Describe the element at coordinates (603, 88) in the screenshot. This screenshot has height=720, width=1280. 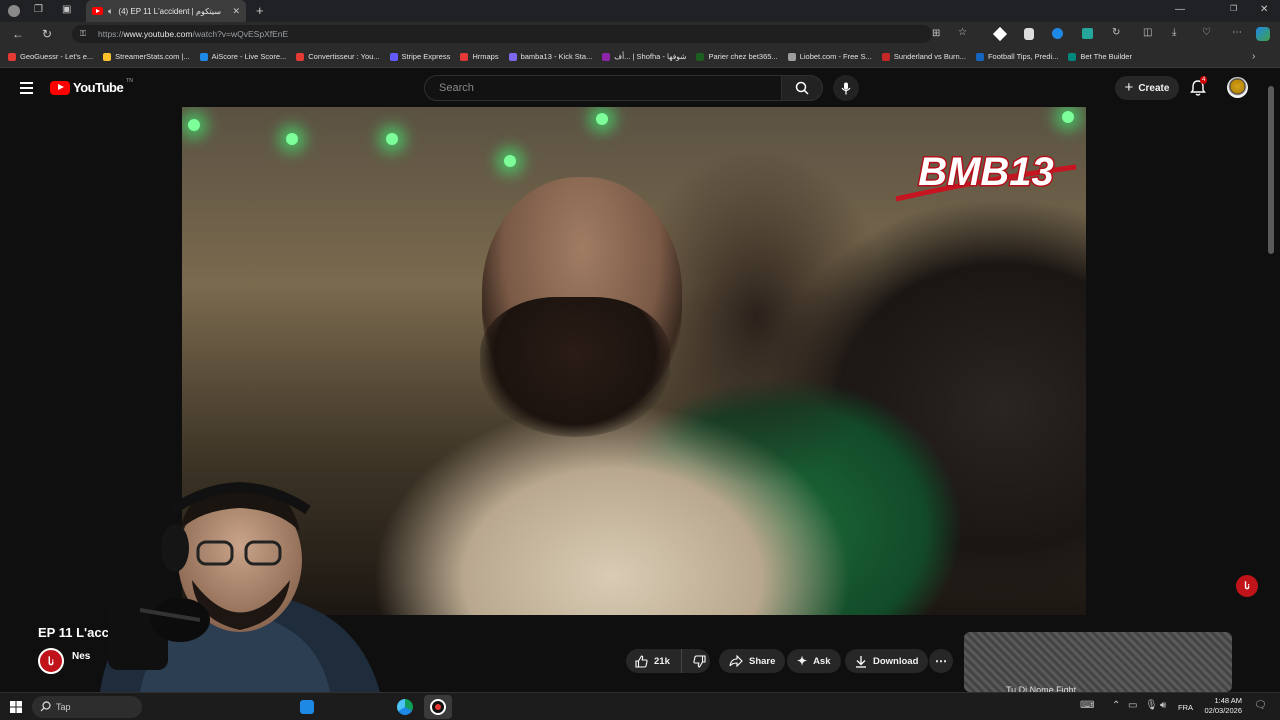
I see `search-input` at that location.